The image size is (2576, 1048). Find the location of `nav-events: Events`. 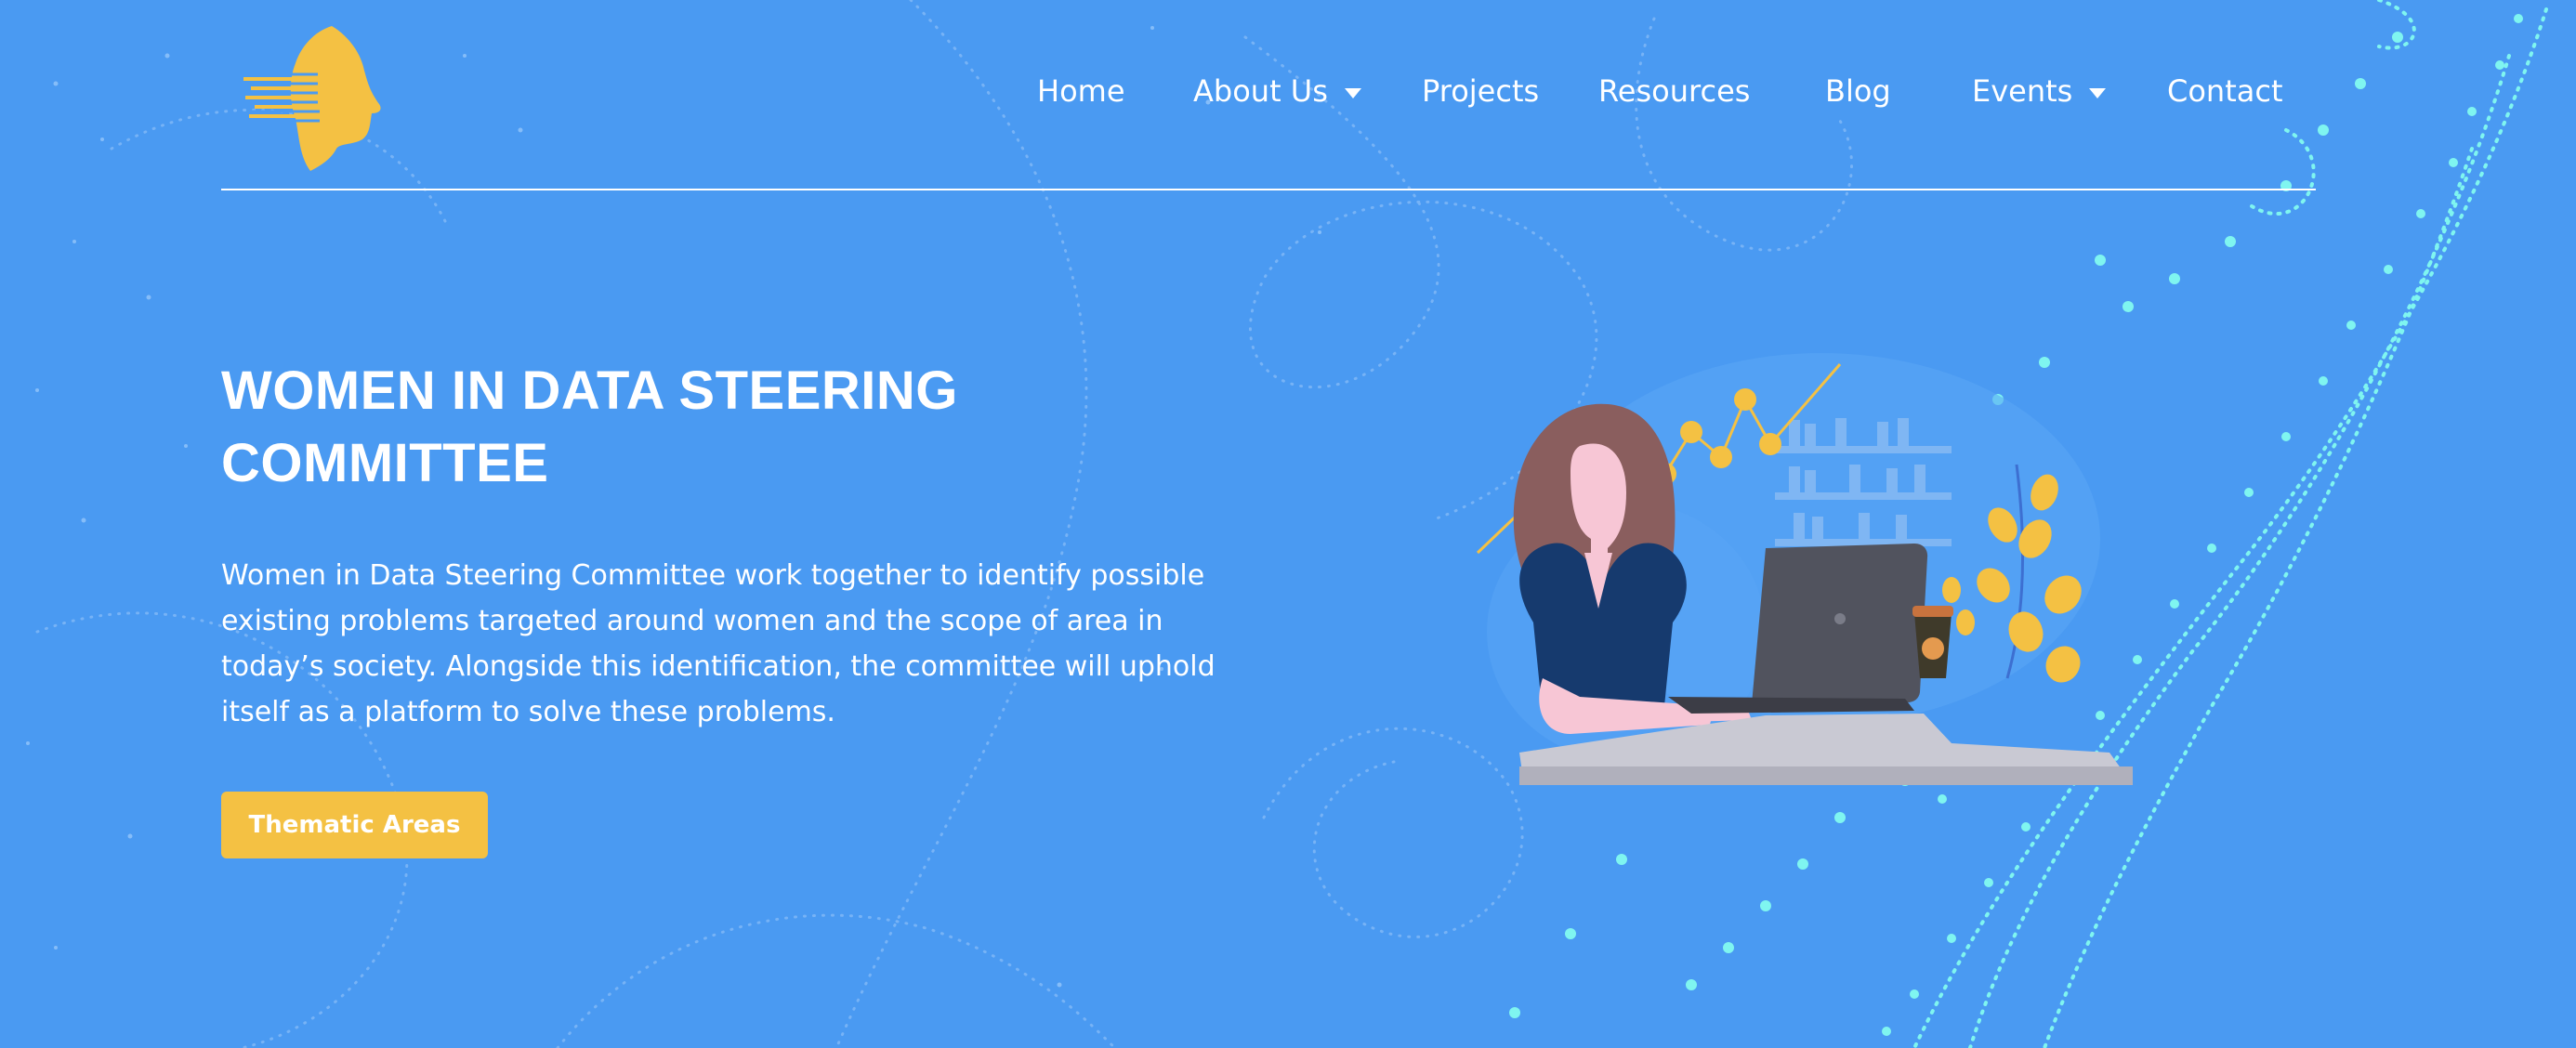

nav-events: Events is located at coordinates (2039, 91).